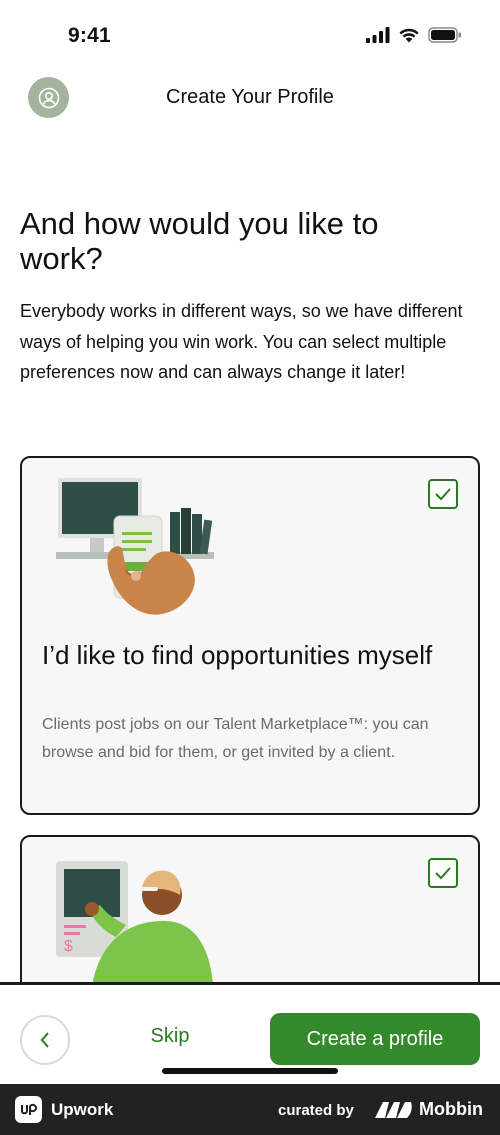  Describe the element at coordinates (170, 1036) in the screenshot. I see `skip-button: Skip` at that location.